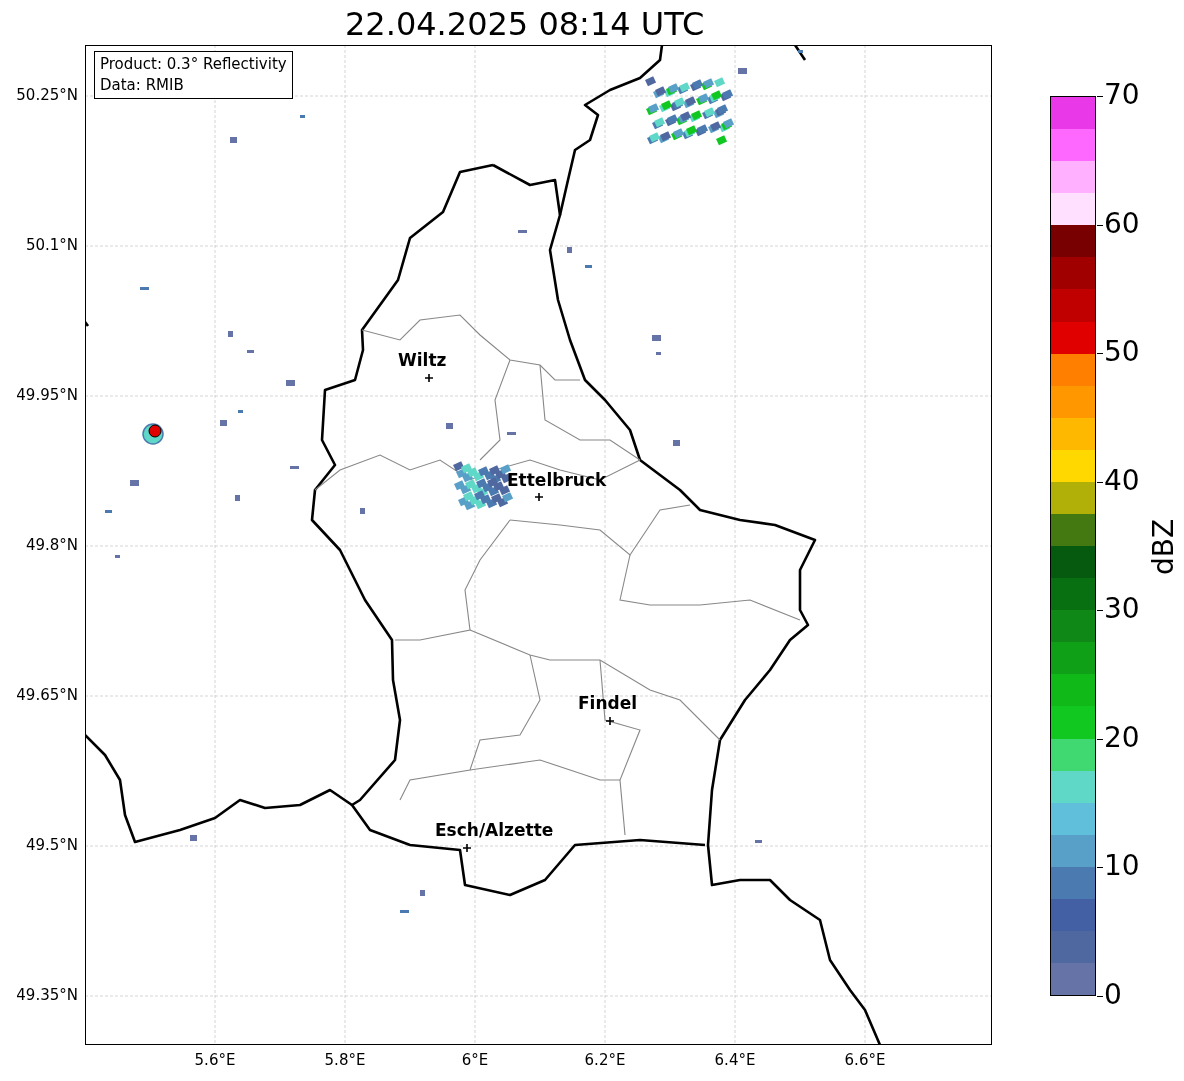 The height and width of the screenshot is (1081, 1184). Describe the element at coordinates (51, 545) in the screenshot. I see `axis-tick-label: 49.8°N` at that location.